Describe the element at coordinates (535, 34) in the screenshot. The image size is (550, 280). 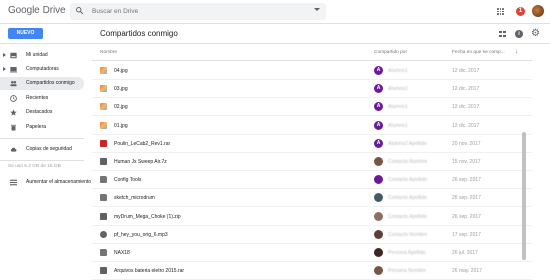
I see `settings-gear-icon: ⚙` at that location.